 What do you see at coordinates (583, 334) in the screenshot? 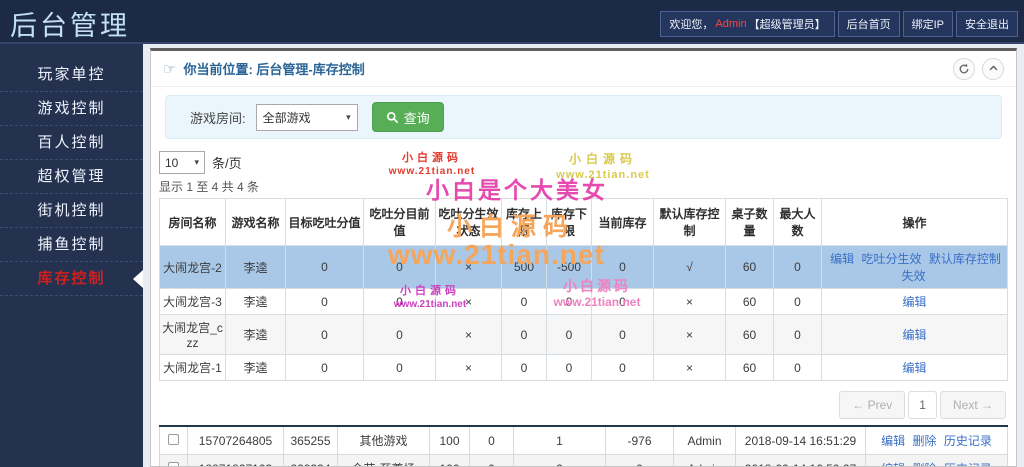
I see `table-row: 大闹龙宫_czz 李逵 0 0 × 0 0 0 × 60 0 编辑` at bounding box center [583, 334].